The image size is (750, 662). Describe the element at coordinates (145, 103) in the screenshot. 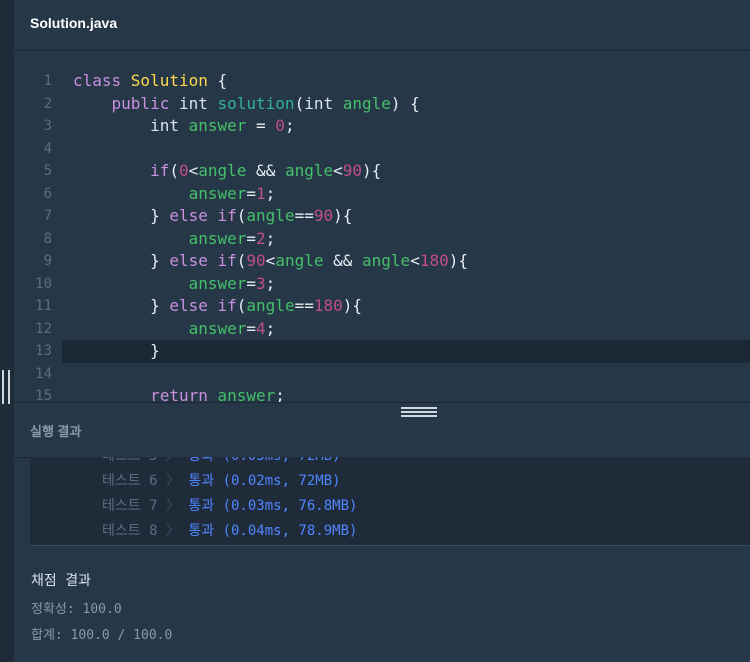

I see `code-token: public` at that location.